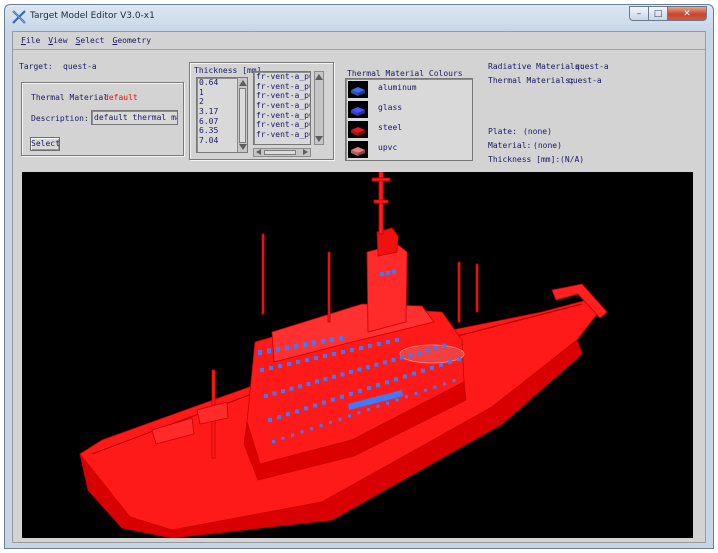 Image resolution: width=718 pixels, height=553 pixels. Describe the element at coordinates (30, 40) in the screenshot. I see `menu-file: File` at that location.